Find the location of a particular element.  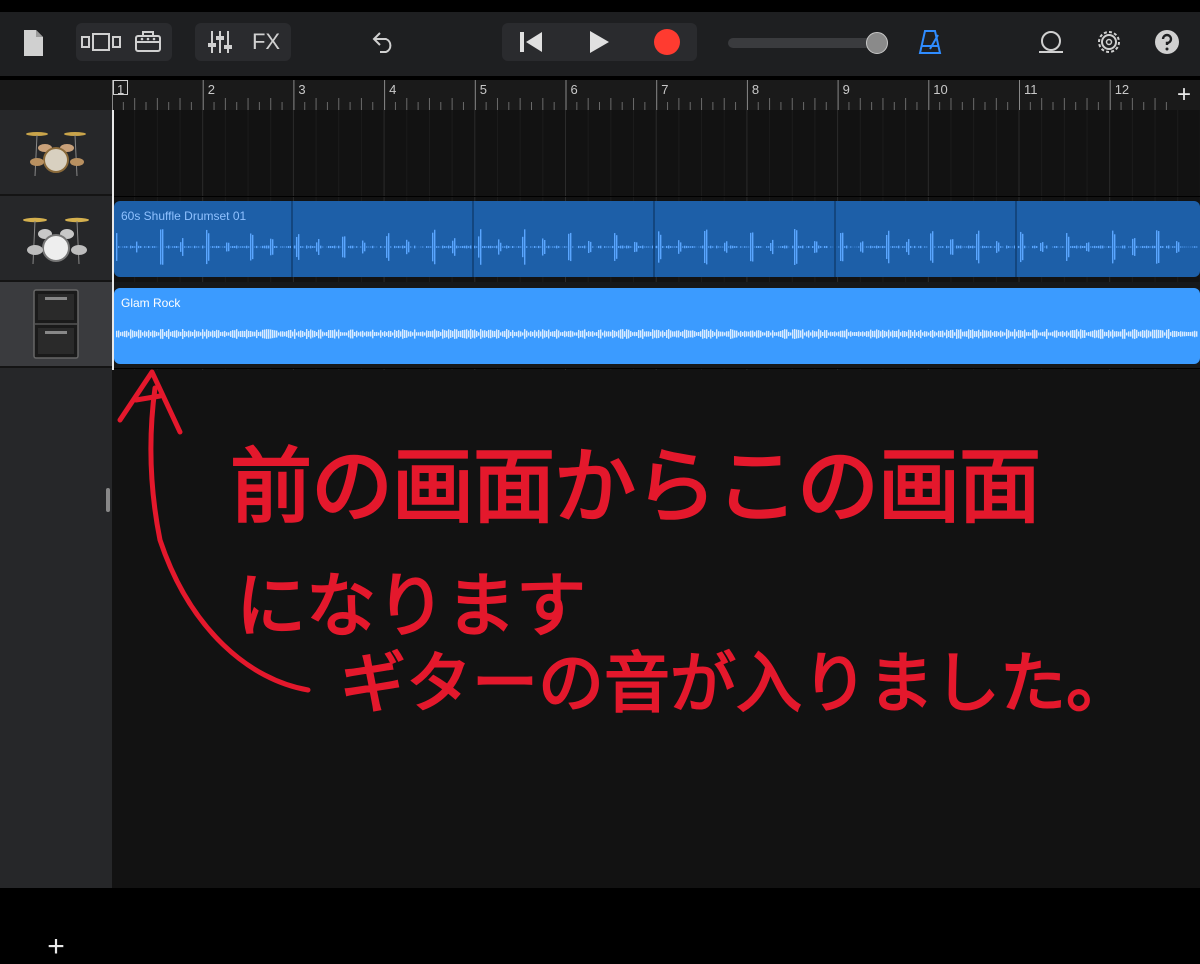

smart-controls-button is located at coordinates (148, 42).